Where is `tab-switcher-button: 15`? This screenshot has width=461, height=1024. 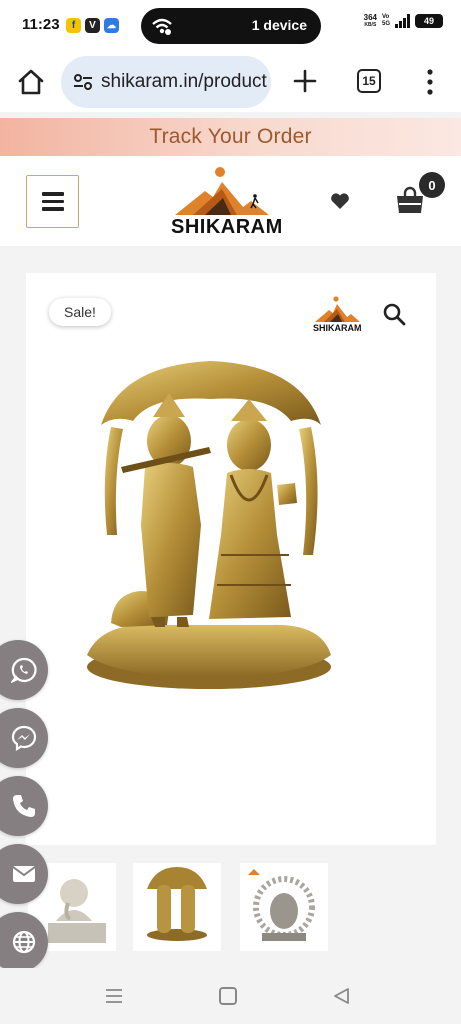 tab-switcher-button: 15 is located at coordinates (369, 81).